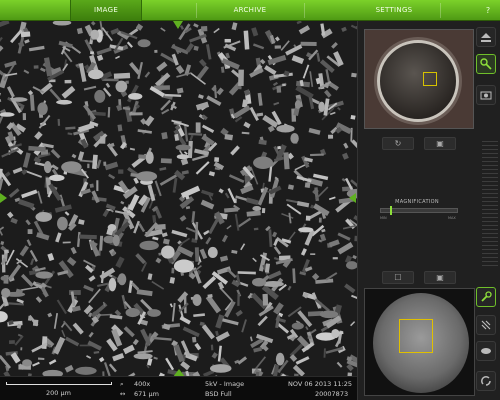 This screenshot has width=500, height=400. I want to click on detector-button, so click(486, 351).